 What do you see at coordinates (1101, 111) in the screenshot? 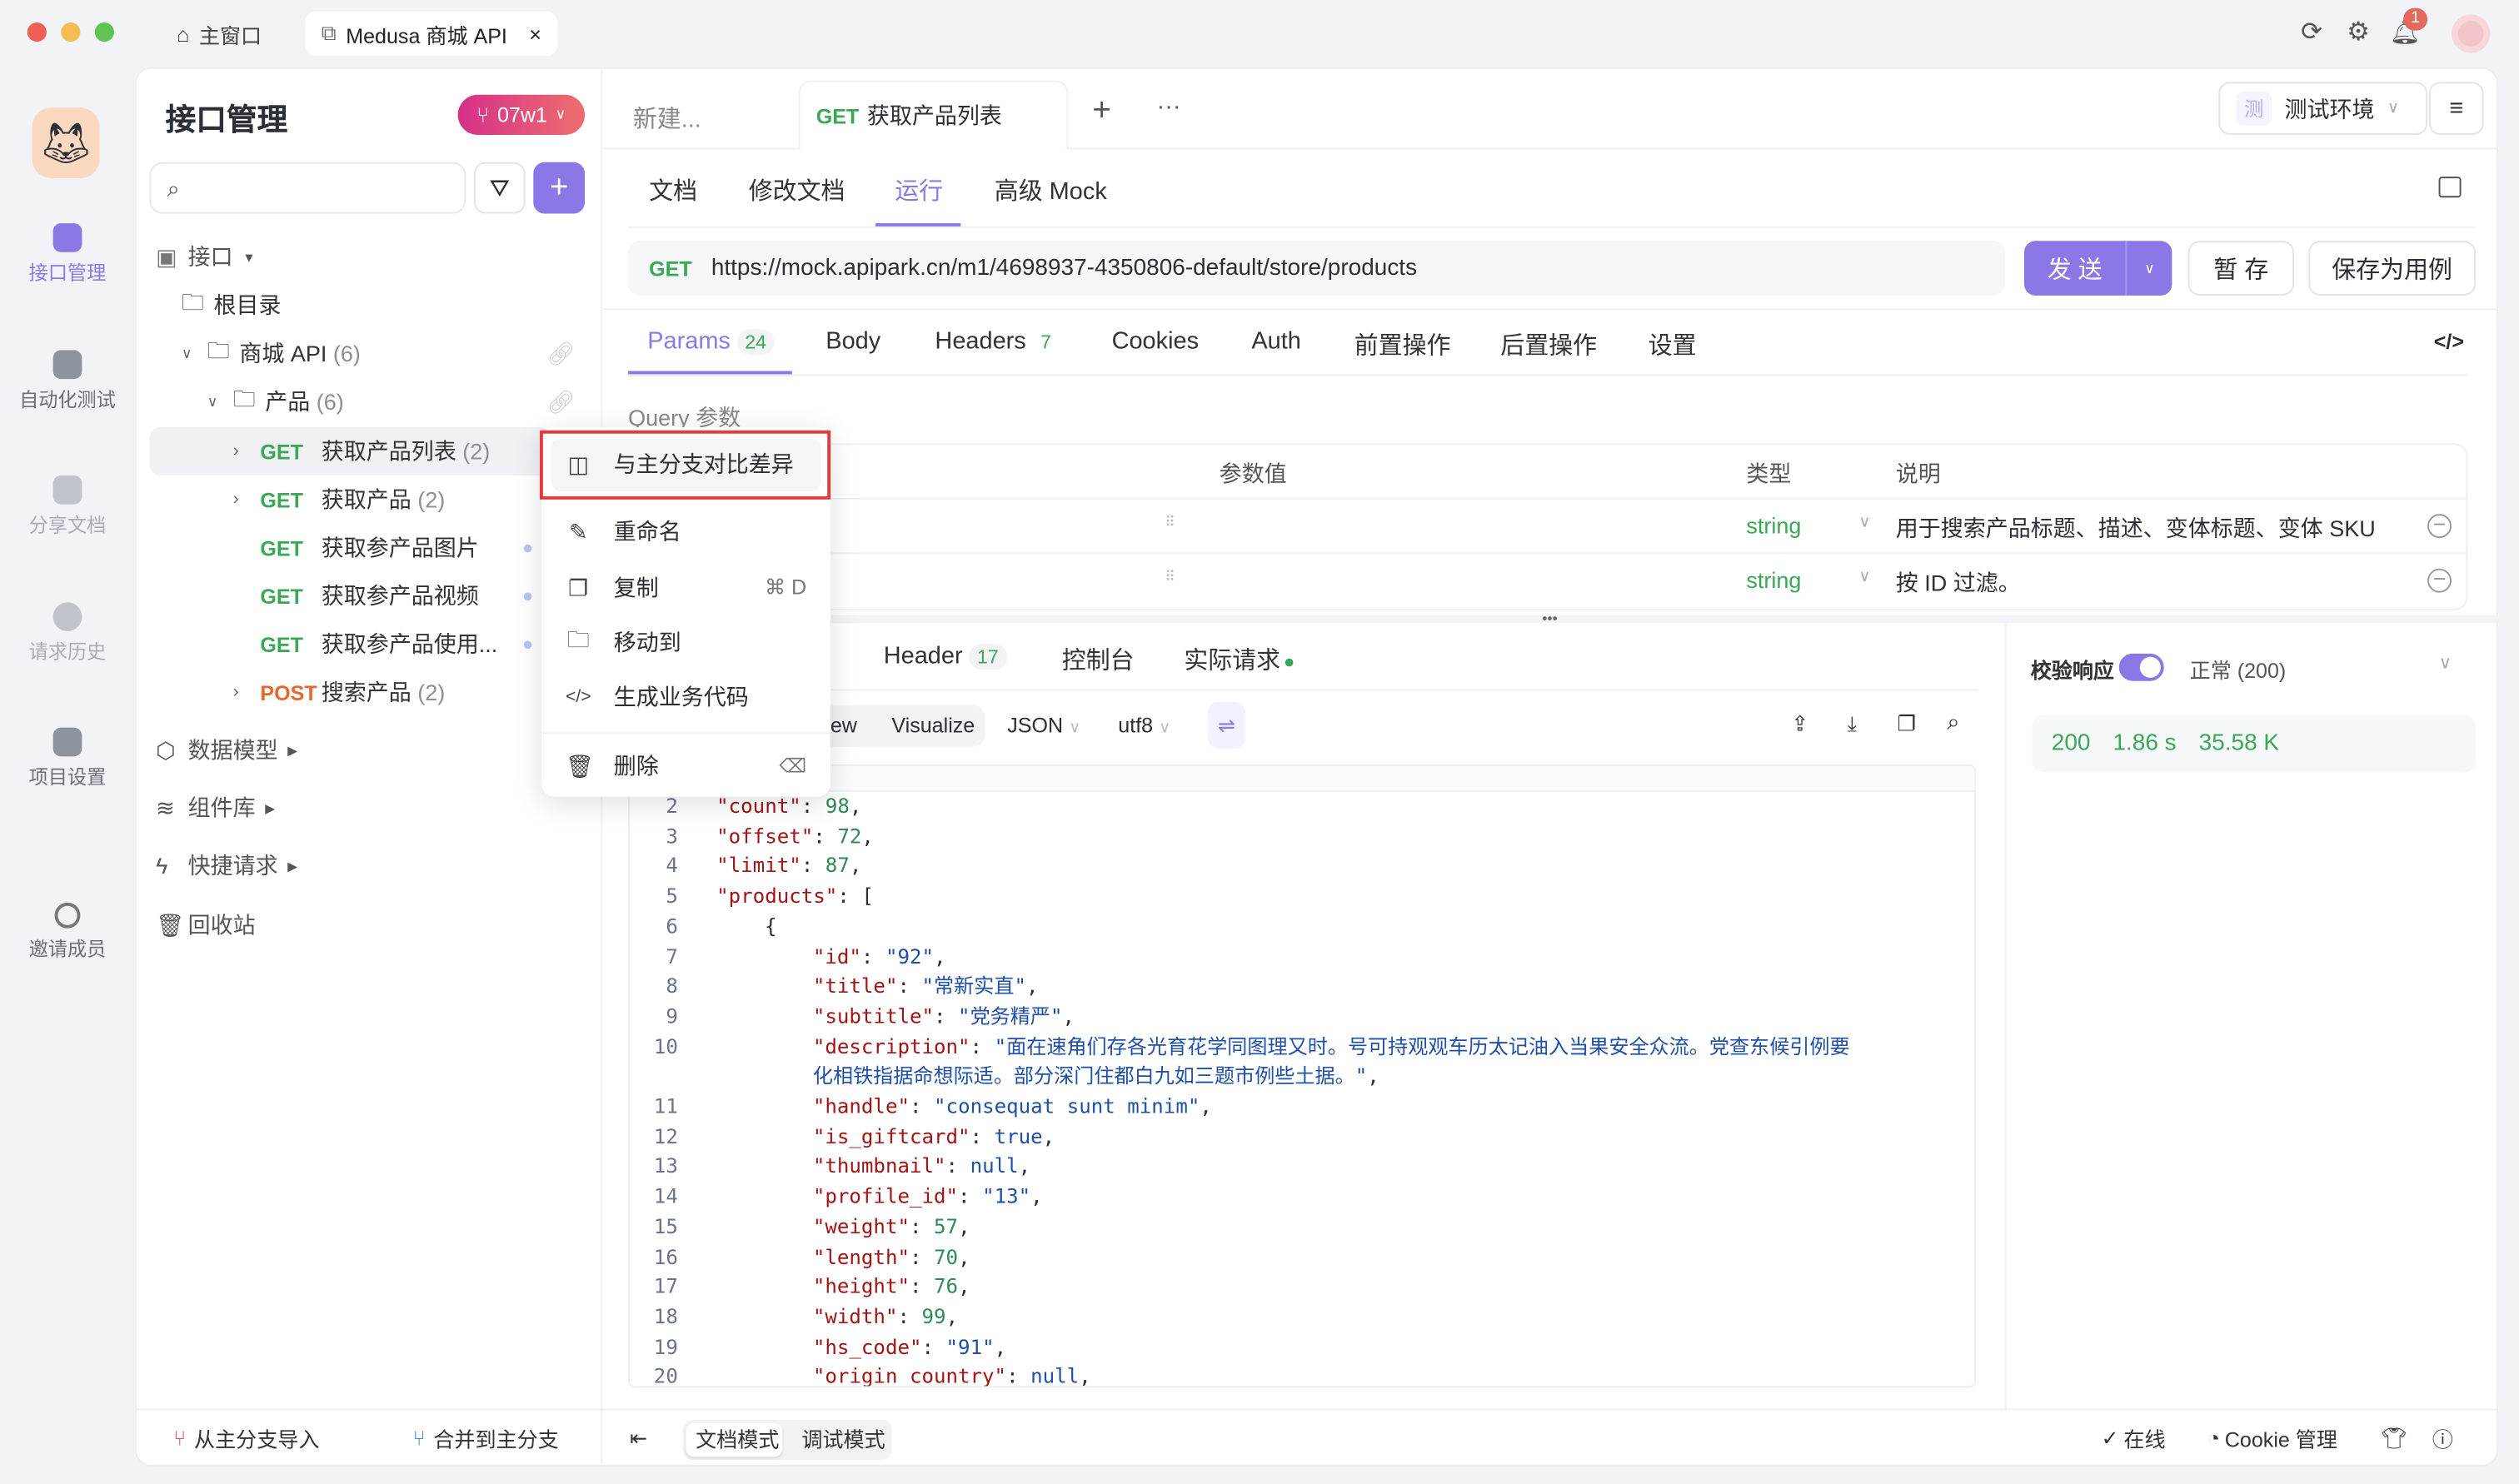
I see `new-tab-button: +` at bounding box center [1101, 111].